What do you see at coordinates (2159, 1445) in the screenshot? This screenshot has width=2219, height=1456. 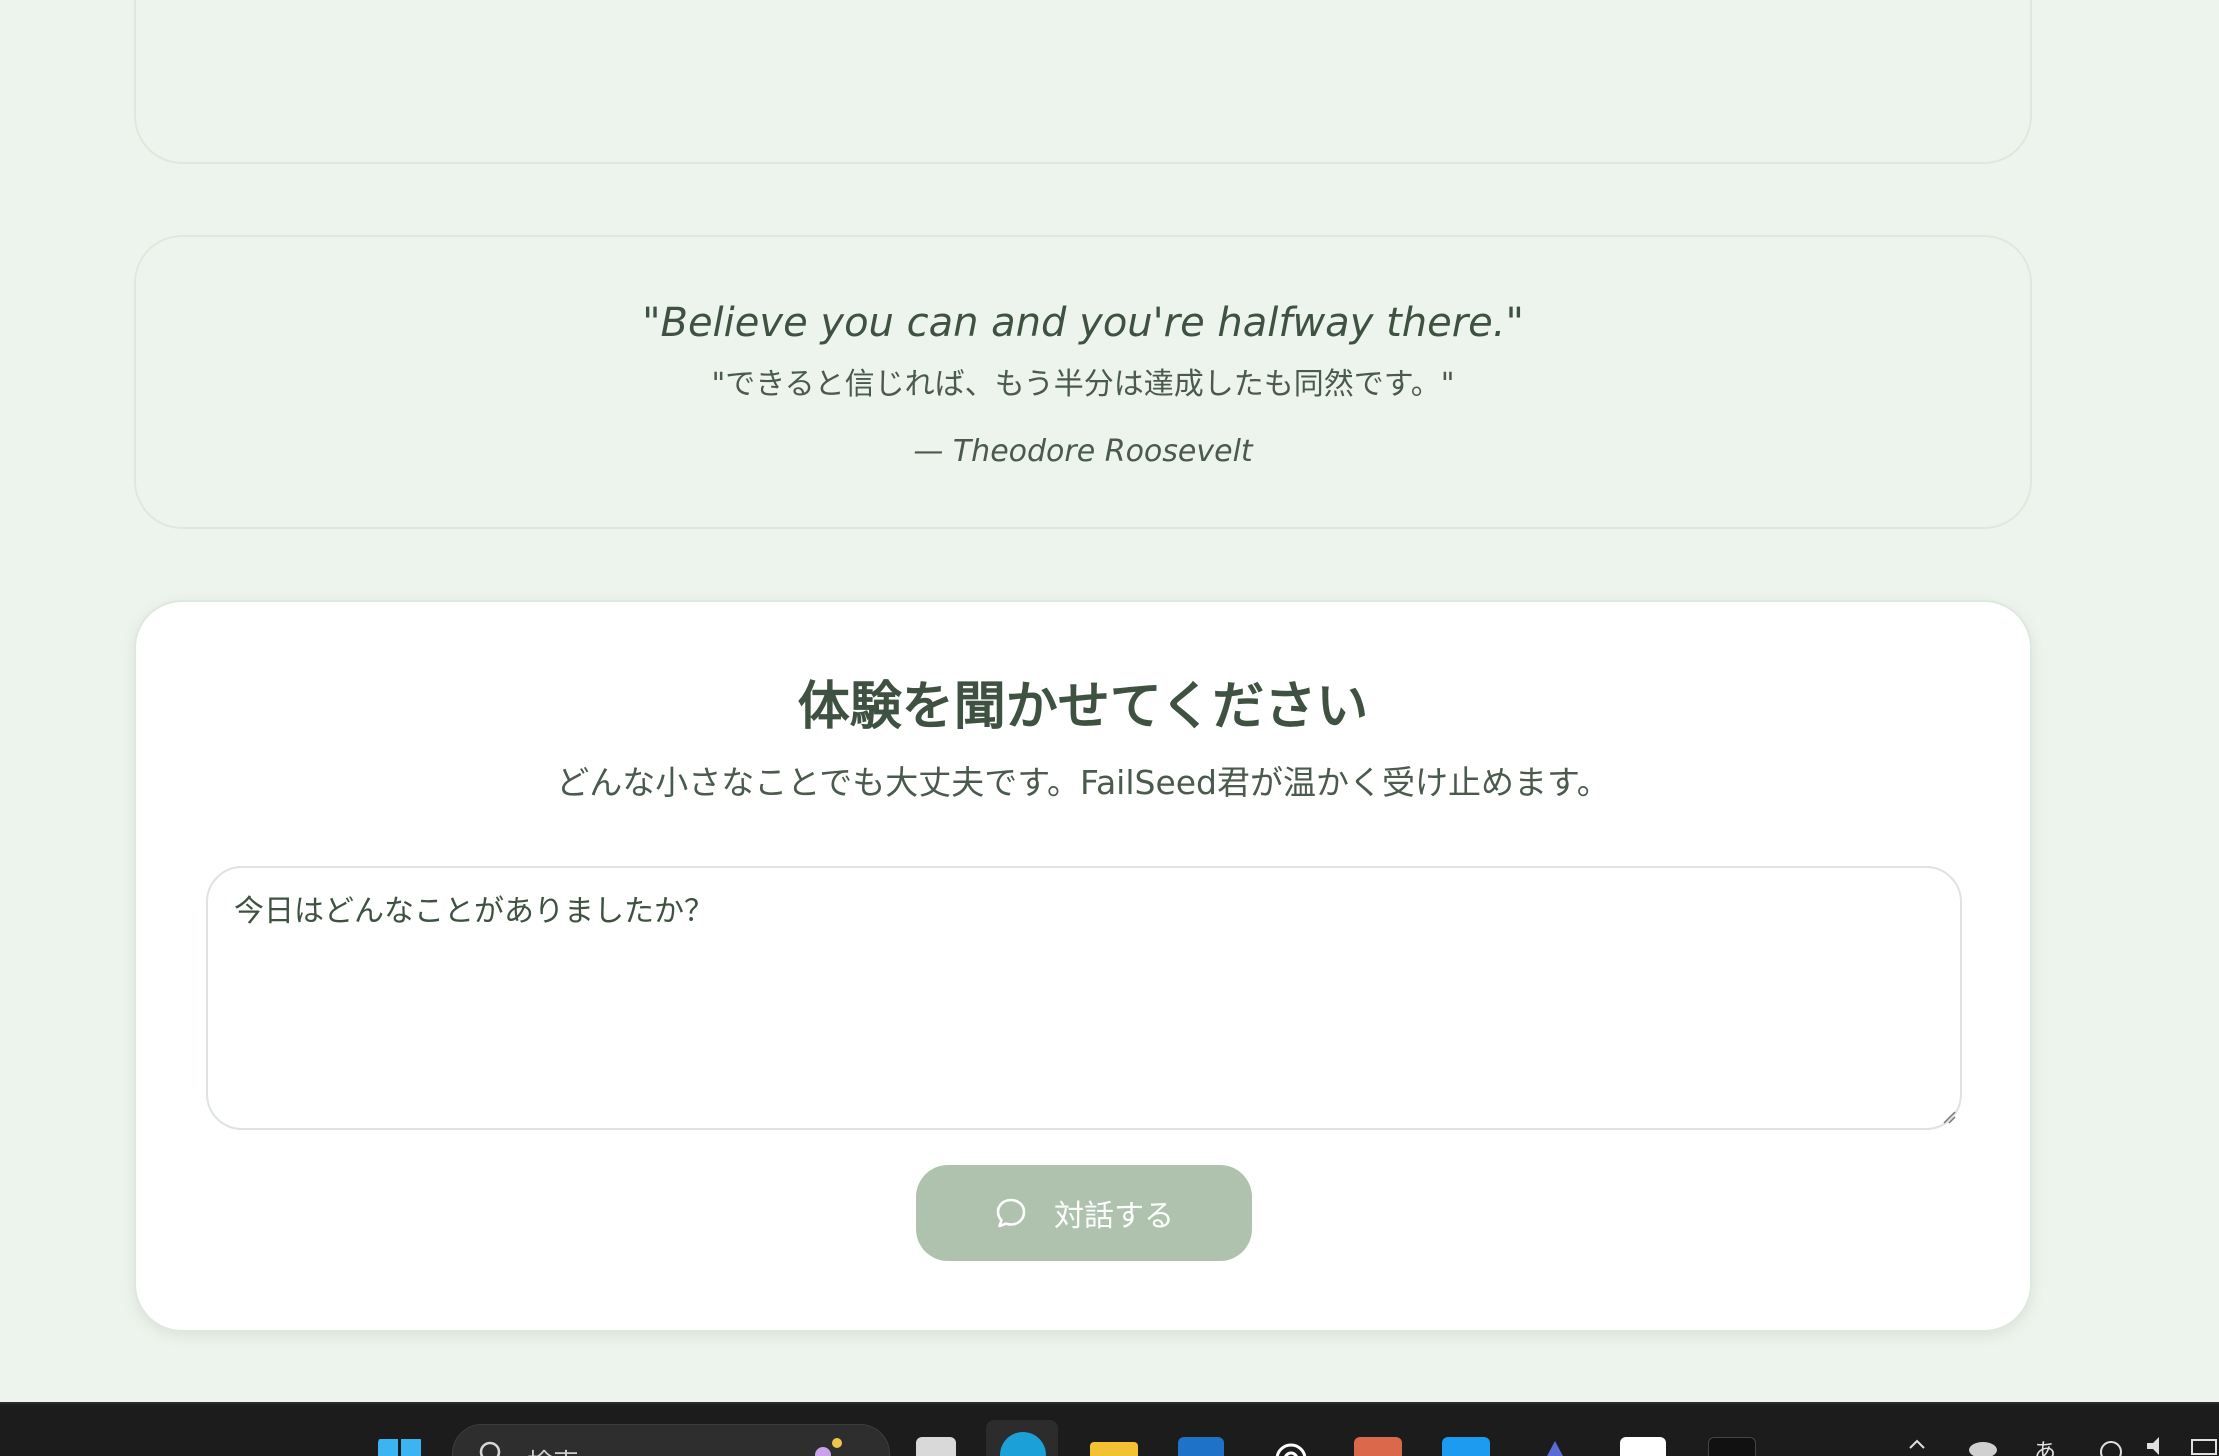 I see `volume-icon` at bounding box center [2159, 1445].